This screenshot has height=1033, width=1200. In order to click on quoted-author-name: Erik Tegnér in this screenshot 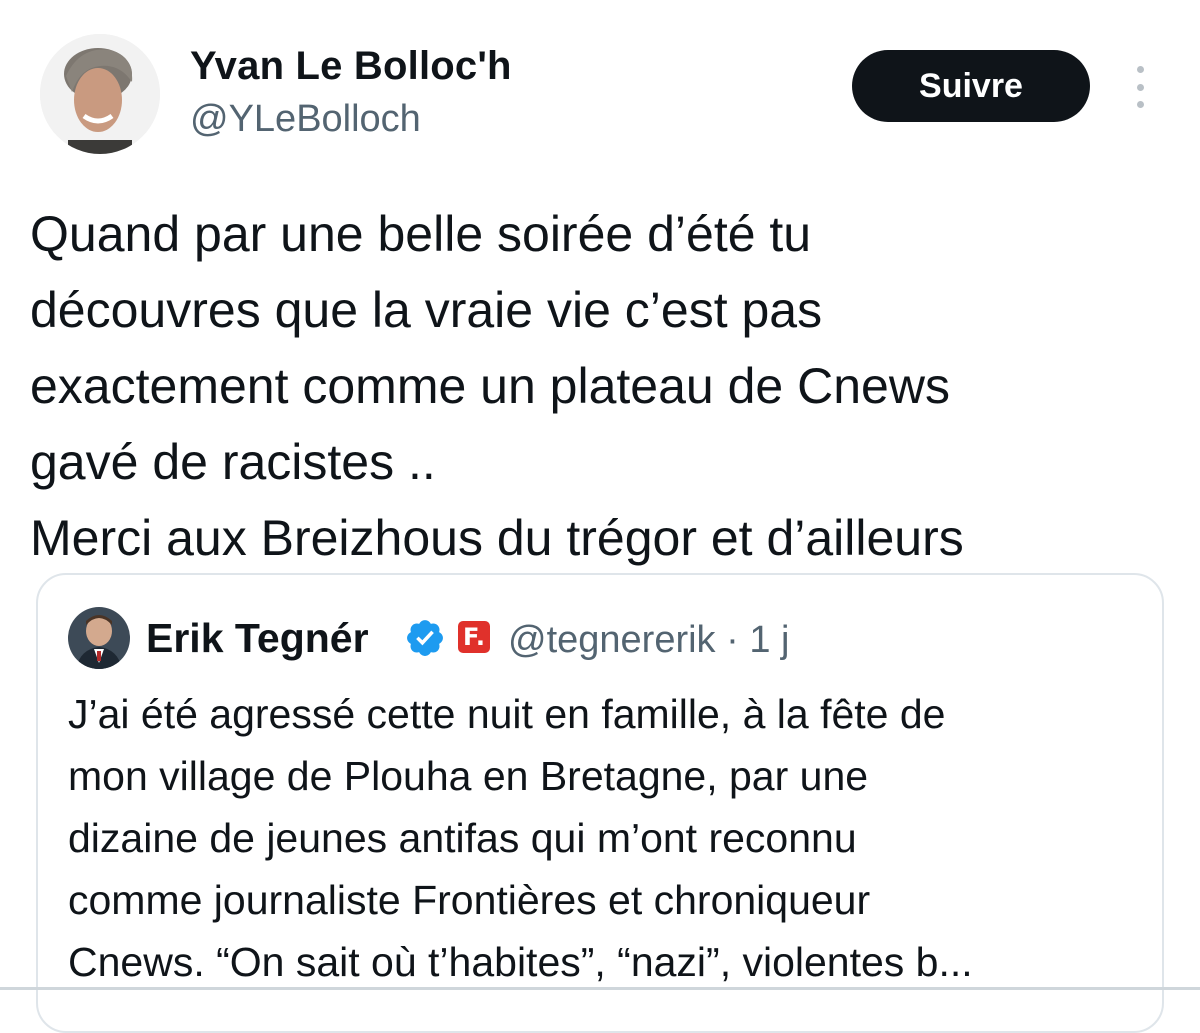, I will do `click(257, 638)`.